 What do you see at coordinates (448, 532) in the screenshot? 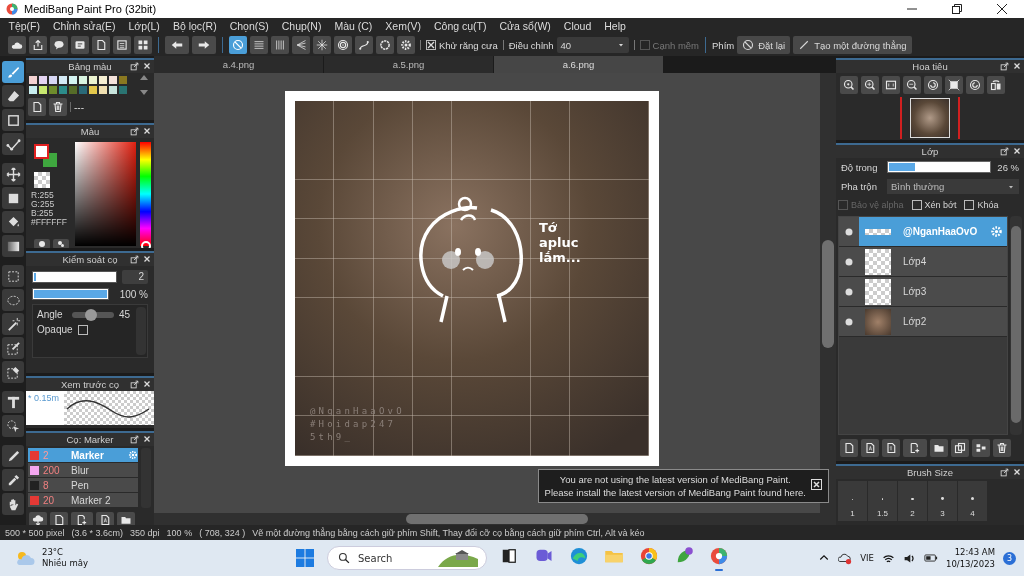
I see `status-text: Vẽ một đường thẳng bằng cách giữ phím Shift, Thay đổi cỡ cọ bằng cách giữ phím Ctrl, Alt và kéo` at bounding box center [448, 532].